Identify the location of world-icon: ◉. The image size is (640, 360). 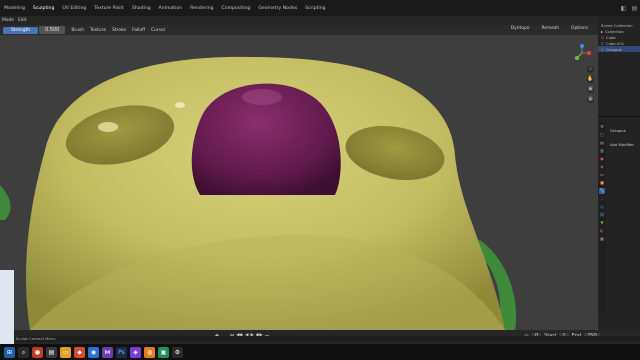
(602, 167).